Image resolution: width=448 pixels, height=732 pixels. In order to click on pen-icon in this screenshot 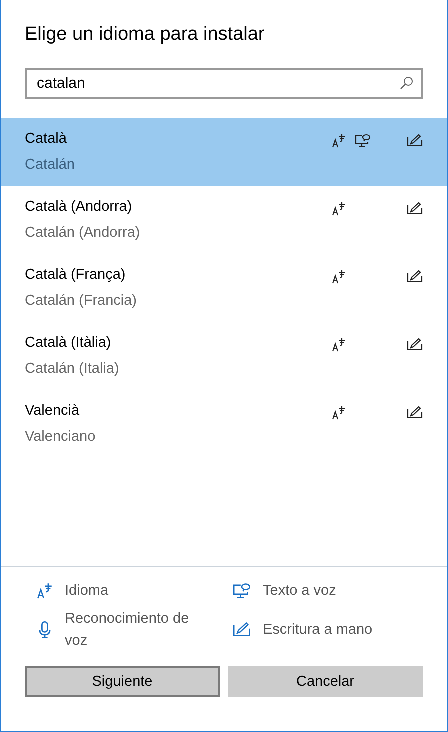, I will do `click(242, 630)`.